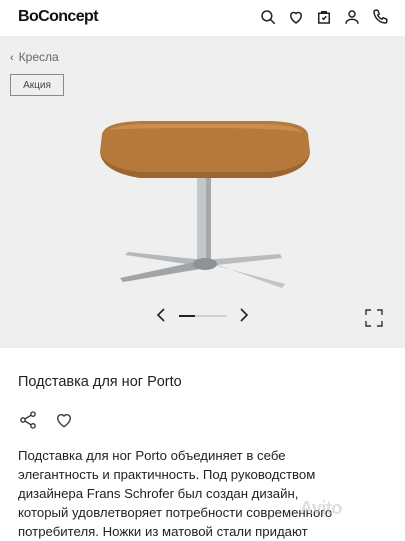 This screenshot has width=405, height=541. What do you see at coordinates (208, 221) in the screenshot?
I see `stem-shade` at bounding box center [208, 221].